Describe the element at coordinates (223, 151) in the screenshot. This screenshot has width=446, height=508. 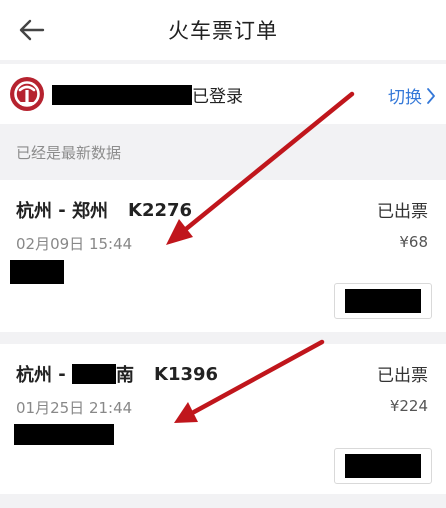
I see `refresh-notice: 已经是最新数据` at that location.